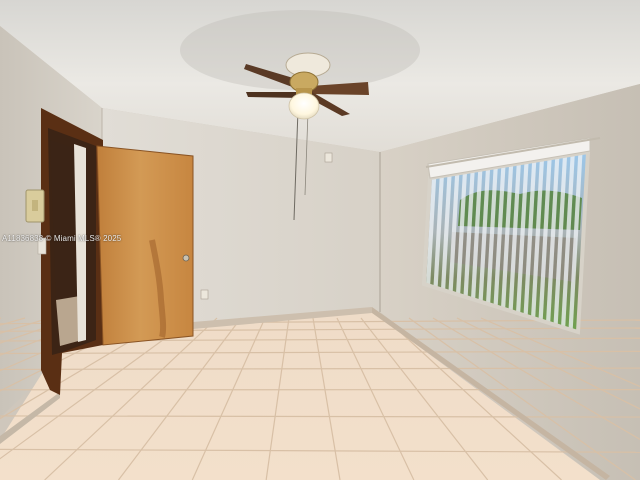  What do you see at coordinates (186, 258) in the screenshot?
I see `door-knob-icon` at bounding box center [186, 258].